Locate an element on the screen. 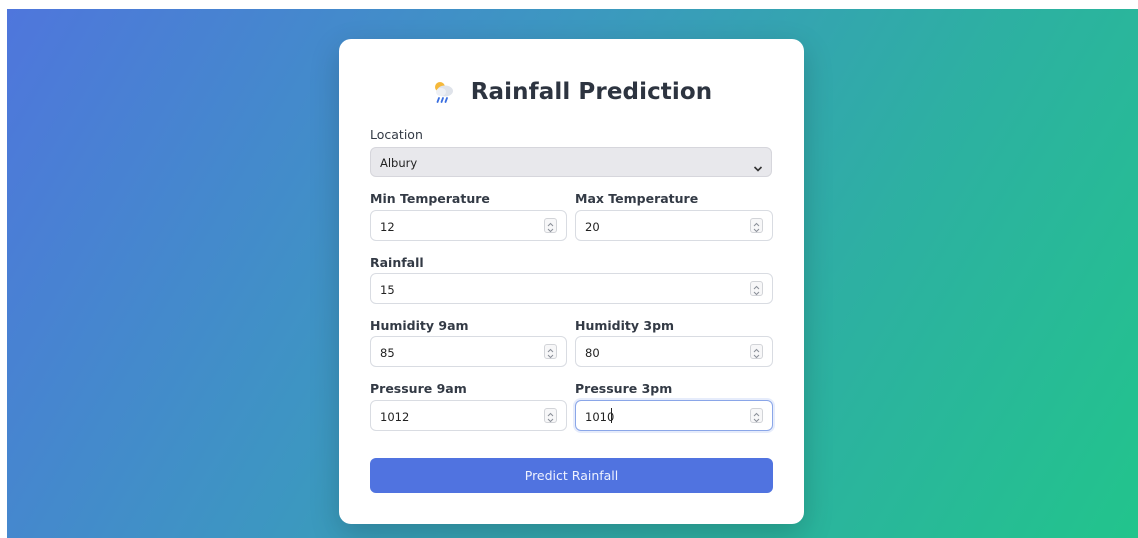 This screenshot has height=538, width=1138. humidity-9am-value: 85 is located at coordinates (387, 353).